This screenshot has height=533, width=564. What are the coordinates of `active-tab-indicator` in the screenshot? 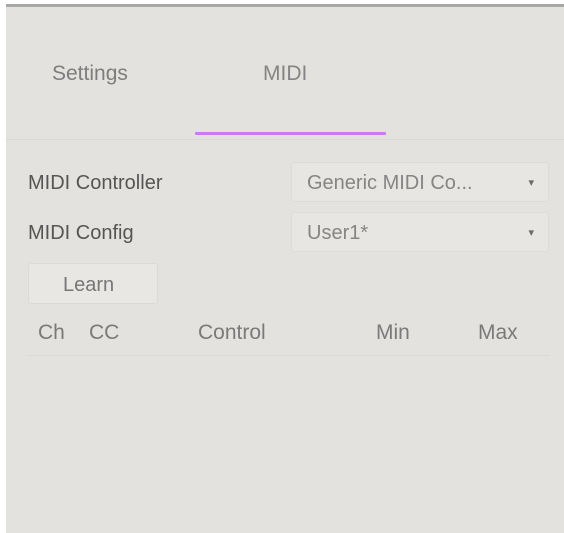 It's located at (290, 133).